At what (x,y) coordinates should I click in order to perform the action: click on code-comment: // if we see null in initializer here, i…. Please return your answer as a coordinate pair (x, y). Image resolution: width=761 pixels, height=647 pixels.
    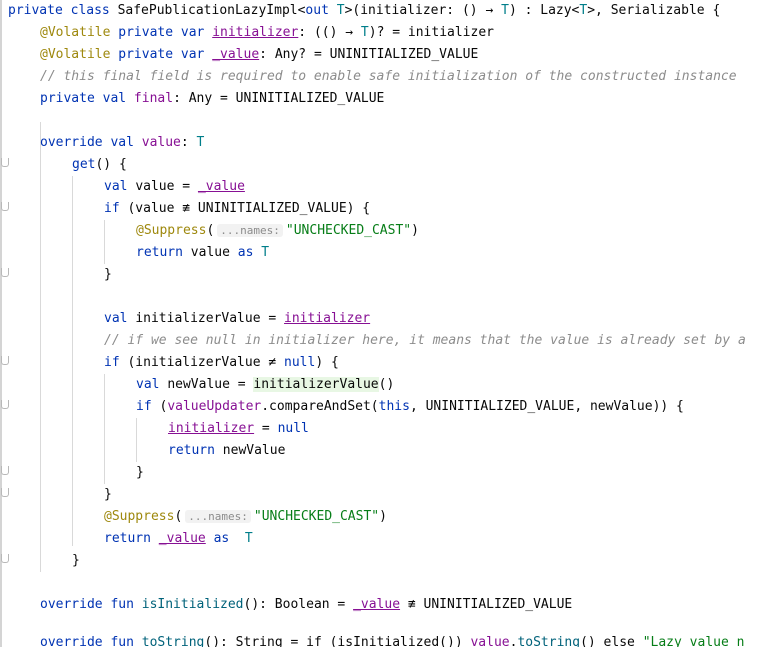
    Looking at the image, I should click on (425, 341).